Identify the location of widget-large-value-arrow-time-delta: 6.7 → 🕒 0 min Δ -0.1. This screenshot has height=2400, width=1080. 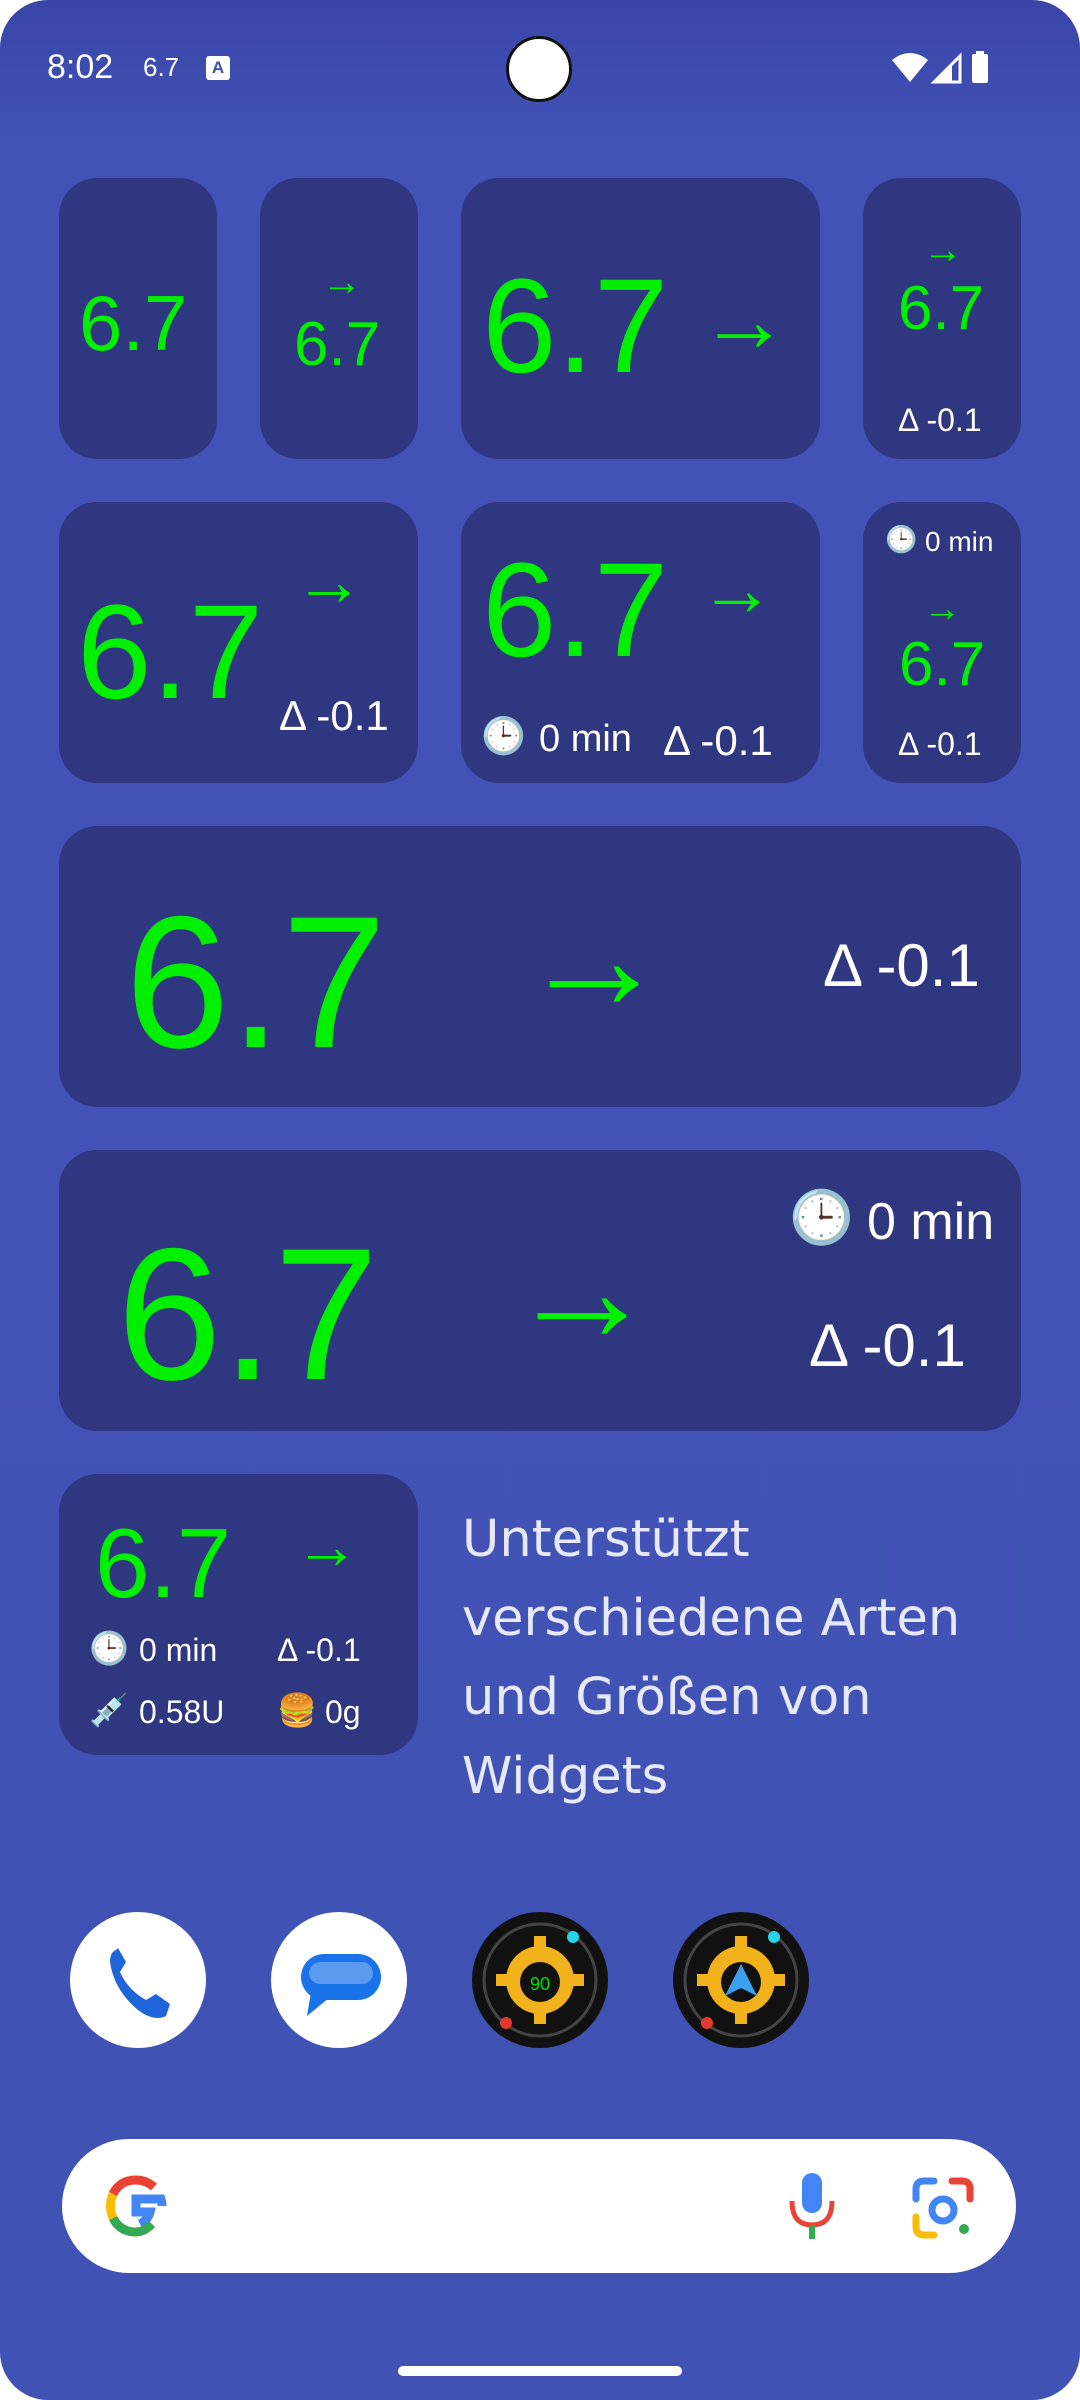
(540, 1290).